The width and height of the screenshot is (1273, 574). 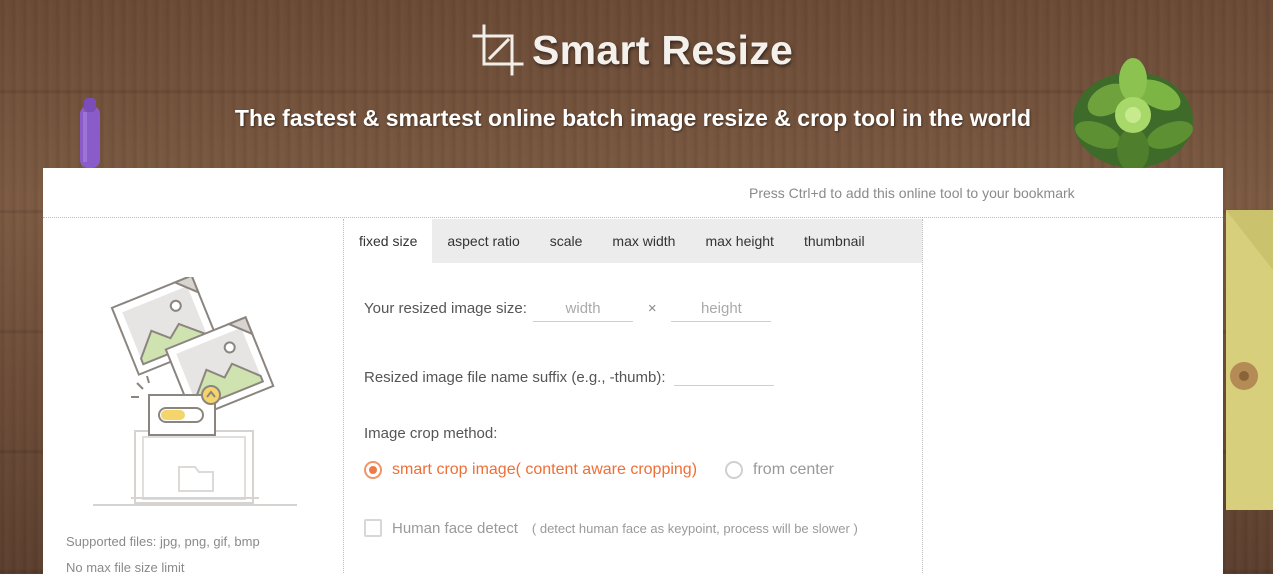 What do you see at coordinates (583, 310) in the screenshot?
I see `width-input: width` at bounding box center [583, 310].